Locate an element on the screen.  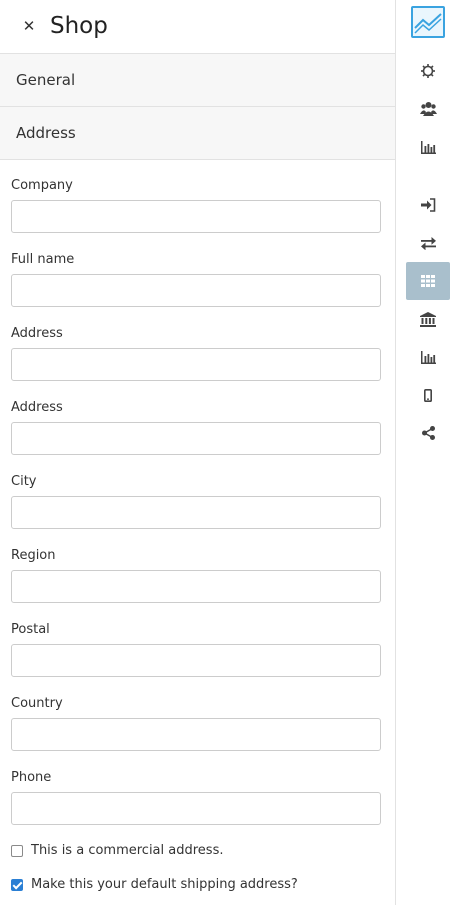
postal-field is located at coordinates (196, 660).